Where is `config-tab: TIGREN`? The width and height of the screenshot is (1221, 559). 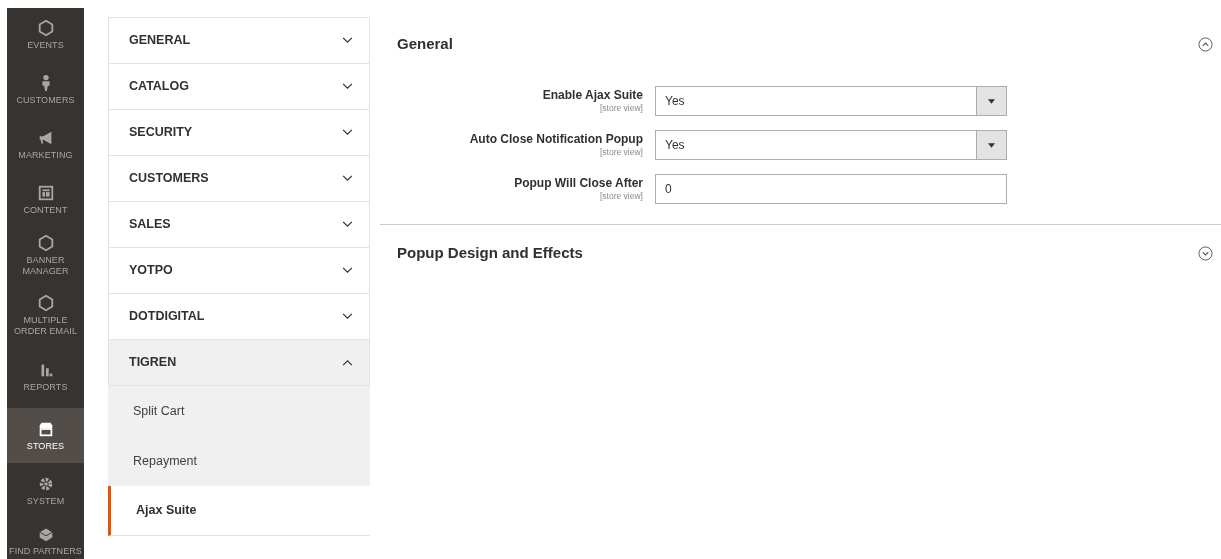
config-tab: TIGREN is located at coordinates (239, 362).